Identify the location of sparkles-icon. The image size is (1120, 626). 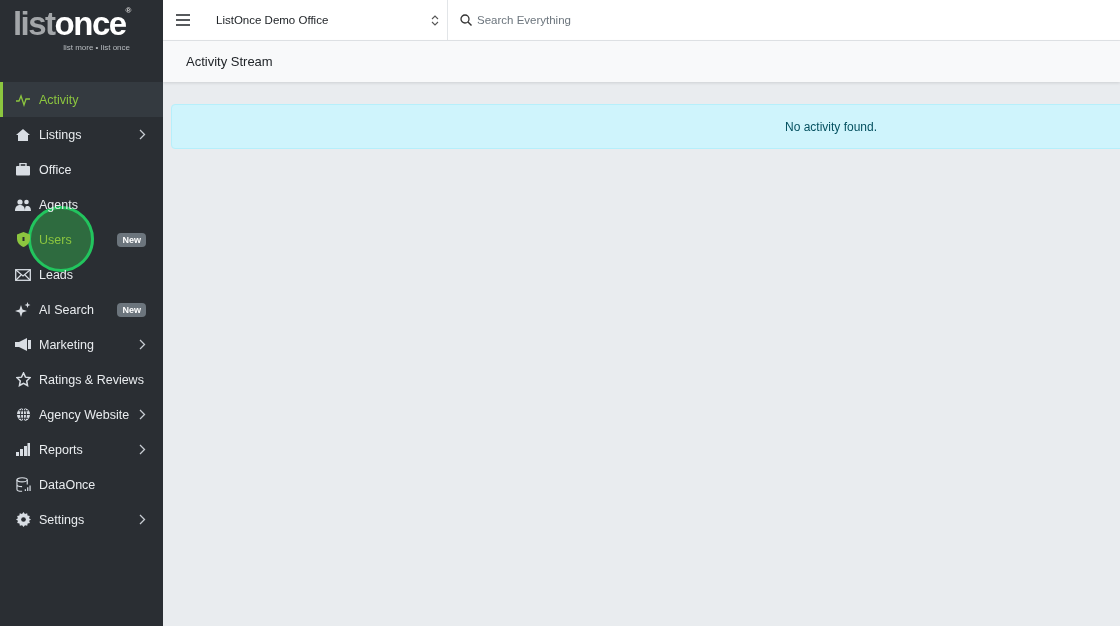
(23, 309).